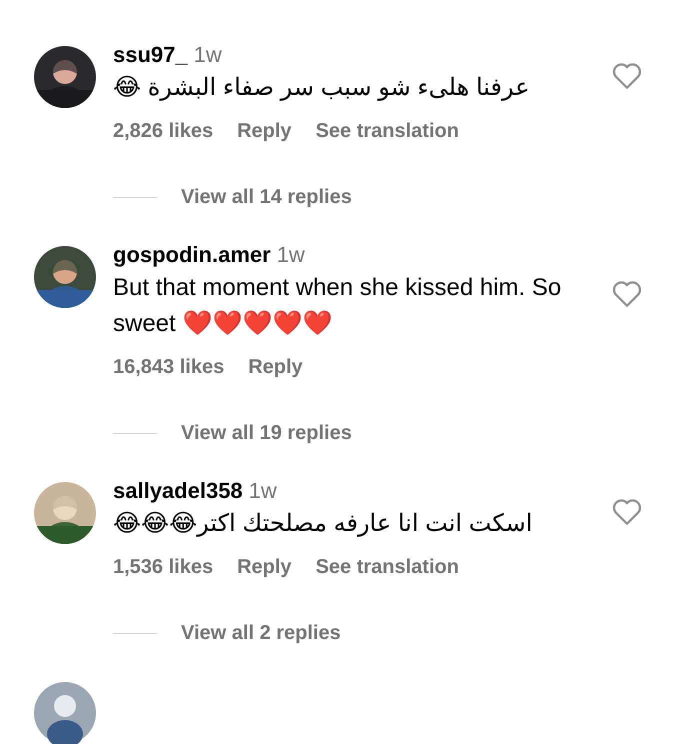 This screenshot has height=750, width=676. I want to click on view-replies-link: View all 14 replies, so click(266, 197).